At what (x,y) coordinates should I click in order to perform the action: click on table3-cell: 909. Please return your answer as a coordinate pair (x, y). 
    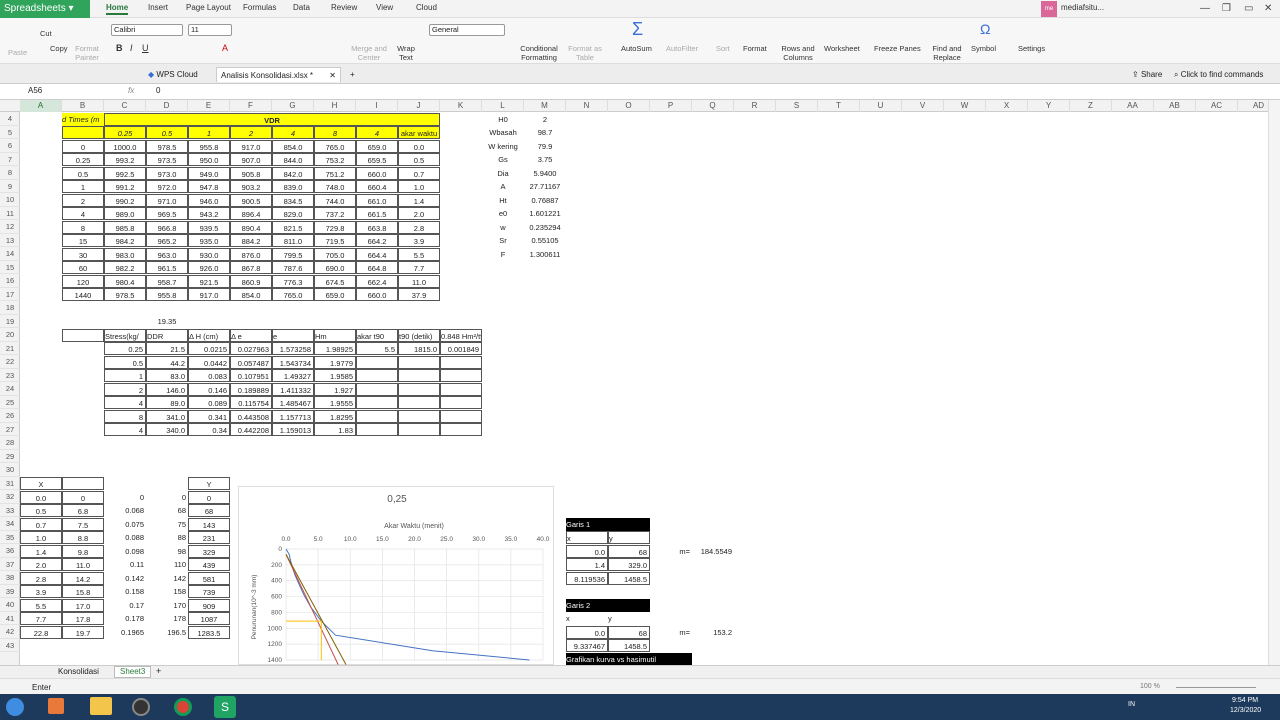
    Looking at the image, I should click on (209, 605).